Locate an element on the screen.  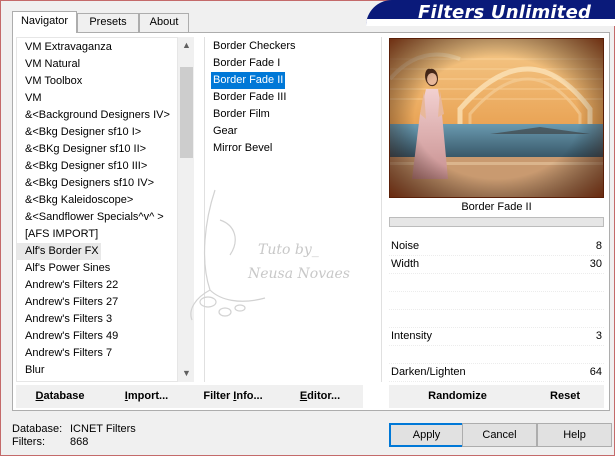
preview-progress-bar is located at coordinates (496, 222).